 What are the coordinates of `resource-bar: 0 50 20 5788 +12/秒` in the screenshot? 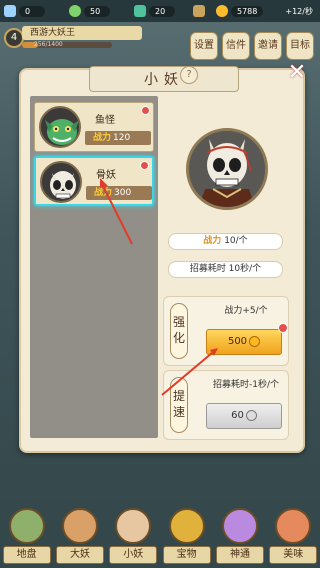 It's located at (160, 11).